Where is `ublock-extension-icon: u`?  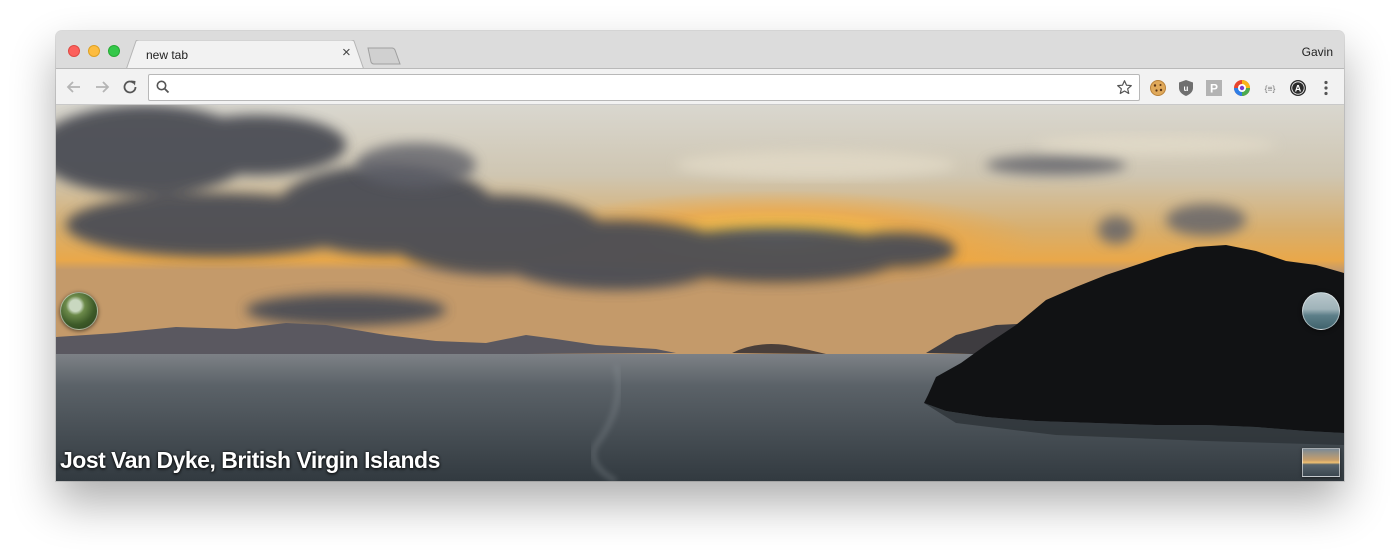
ublock-extension-icon: u is located at coordinates (1186, 88).